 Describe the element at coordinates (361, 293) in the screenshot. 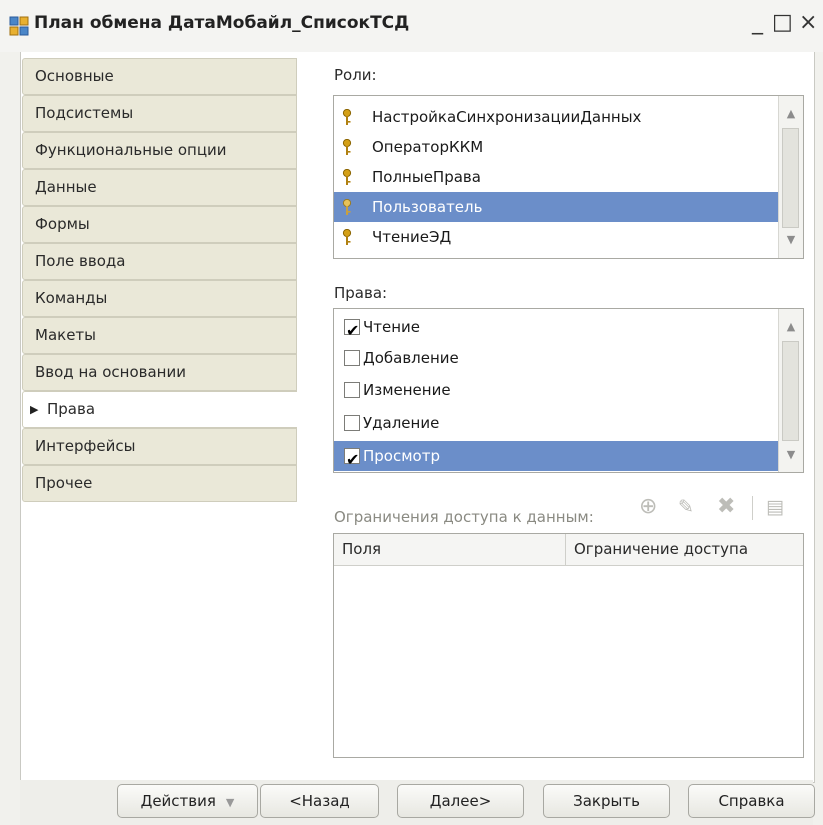

I see `rights-label: Права:` at that location.